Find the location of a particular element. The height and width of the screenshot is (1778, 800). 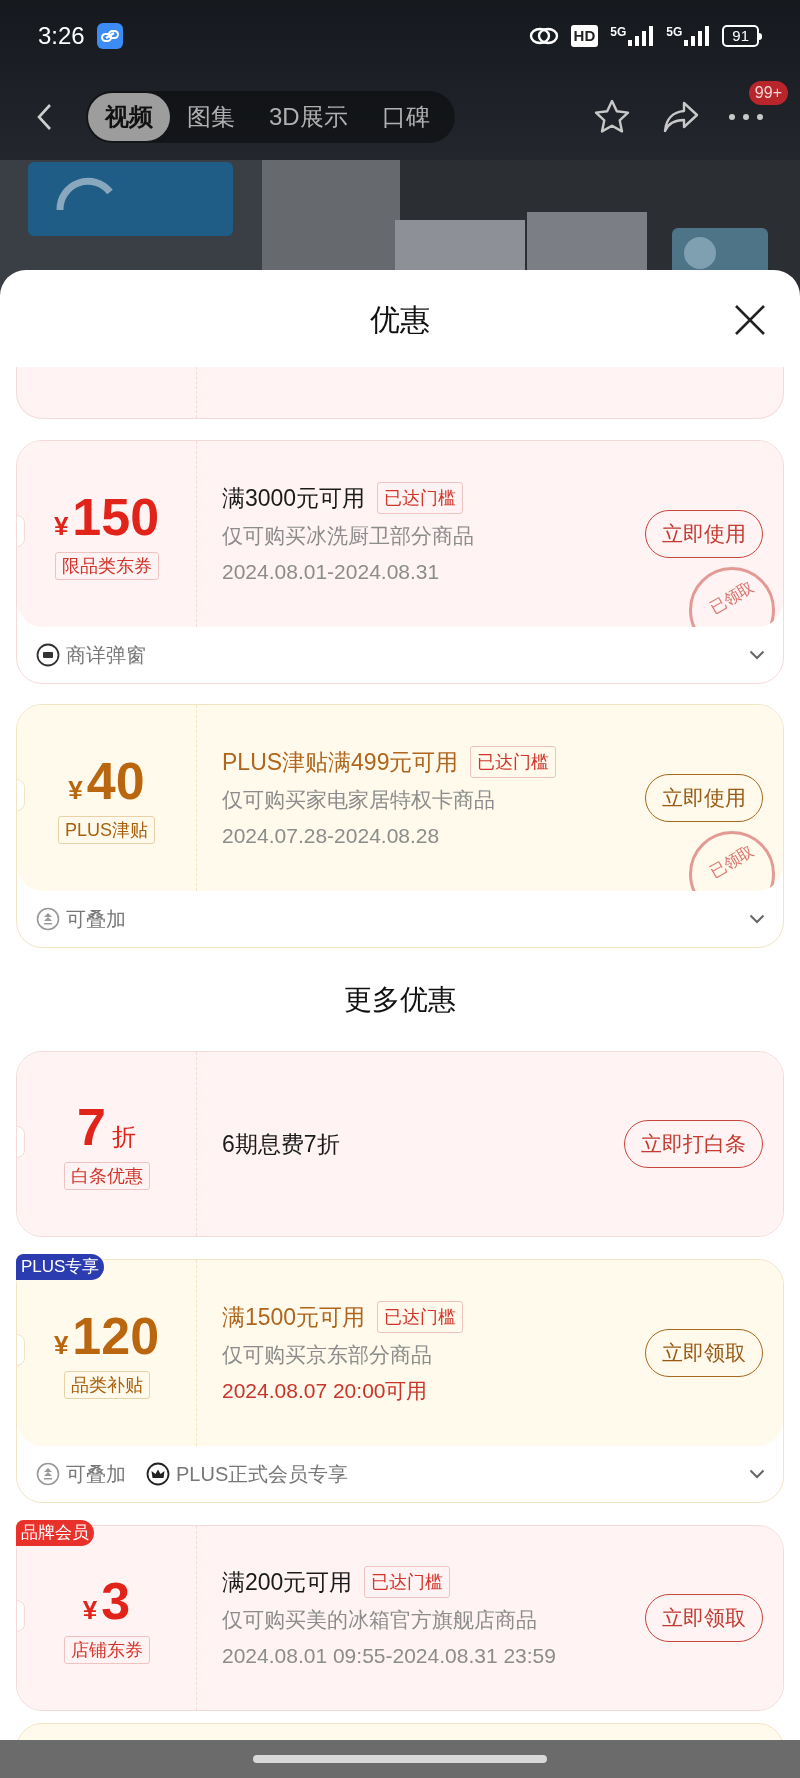

link-icon is located at coordinates (543, 36).